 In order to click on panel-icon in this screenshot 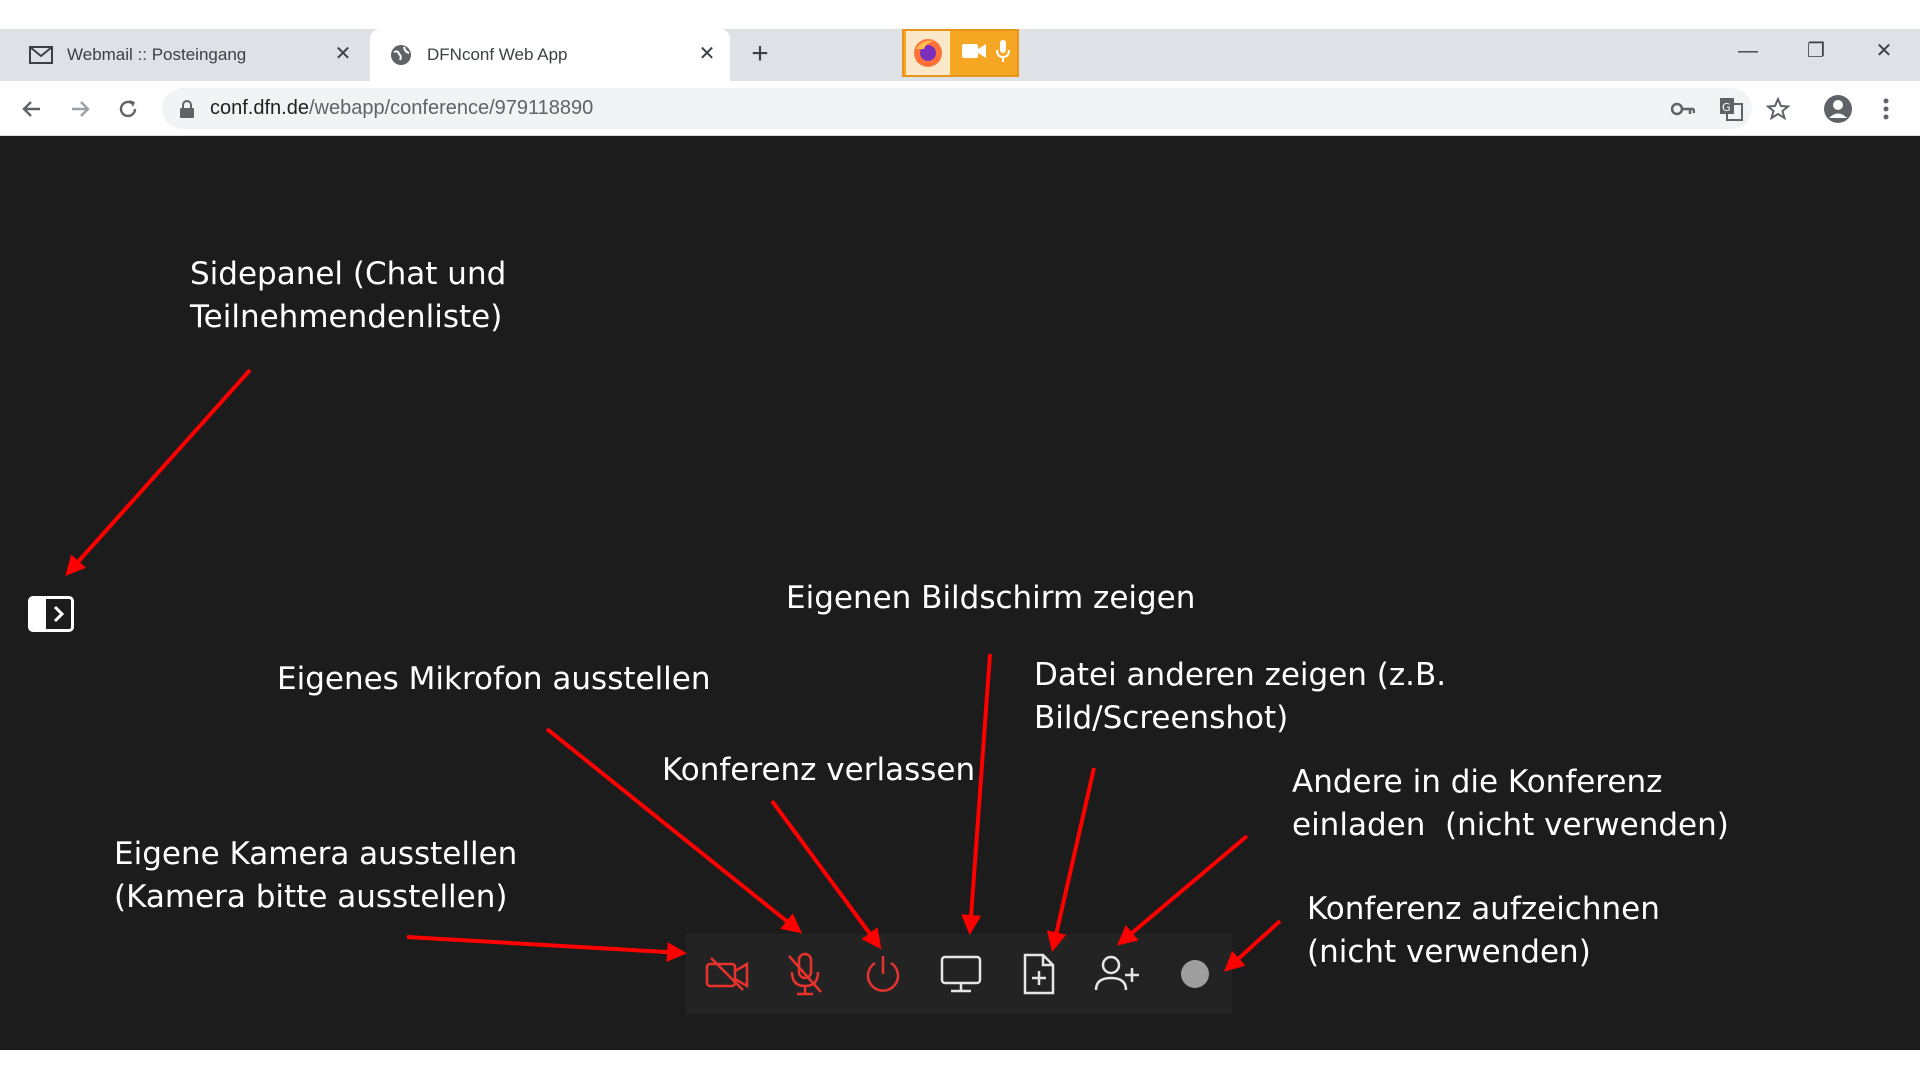, I will do `click(38, 614)`.